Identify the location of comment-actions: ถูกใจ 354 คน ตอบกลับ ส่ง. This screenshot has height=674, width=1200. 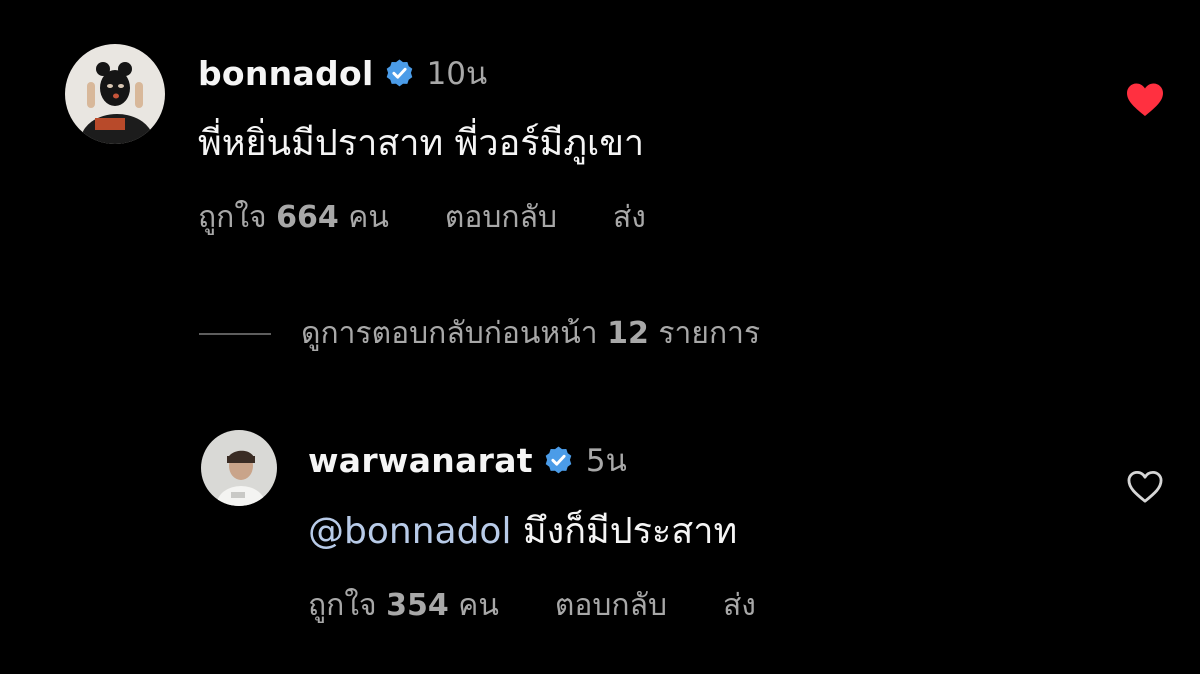
(532, 605).